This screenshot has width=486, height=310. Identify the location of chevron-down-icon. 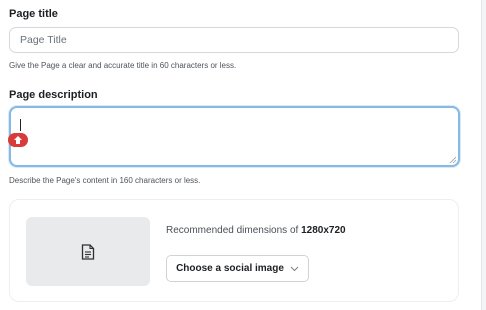
(294, 268).